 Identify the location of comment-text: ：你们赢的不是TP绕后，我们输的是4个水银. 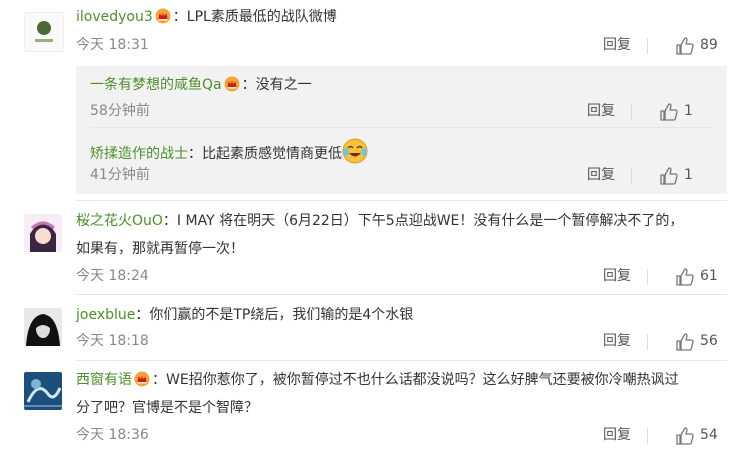
(274, 315).